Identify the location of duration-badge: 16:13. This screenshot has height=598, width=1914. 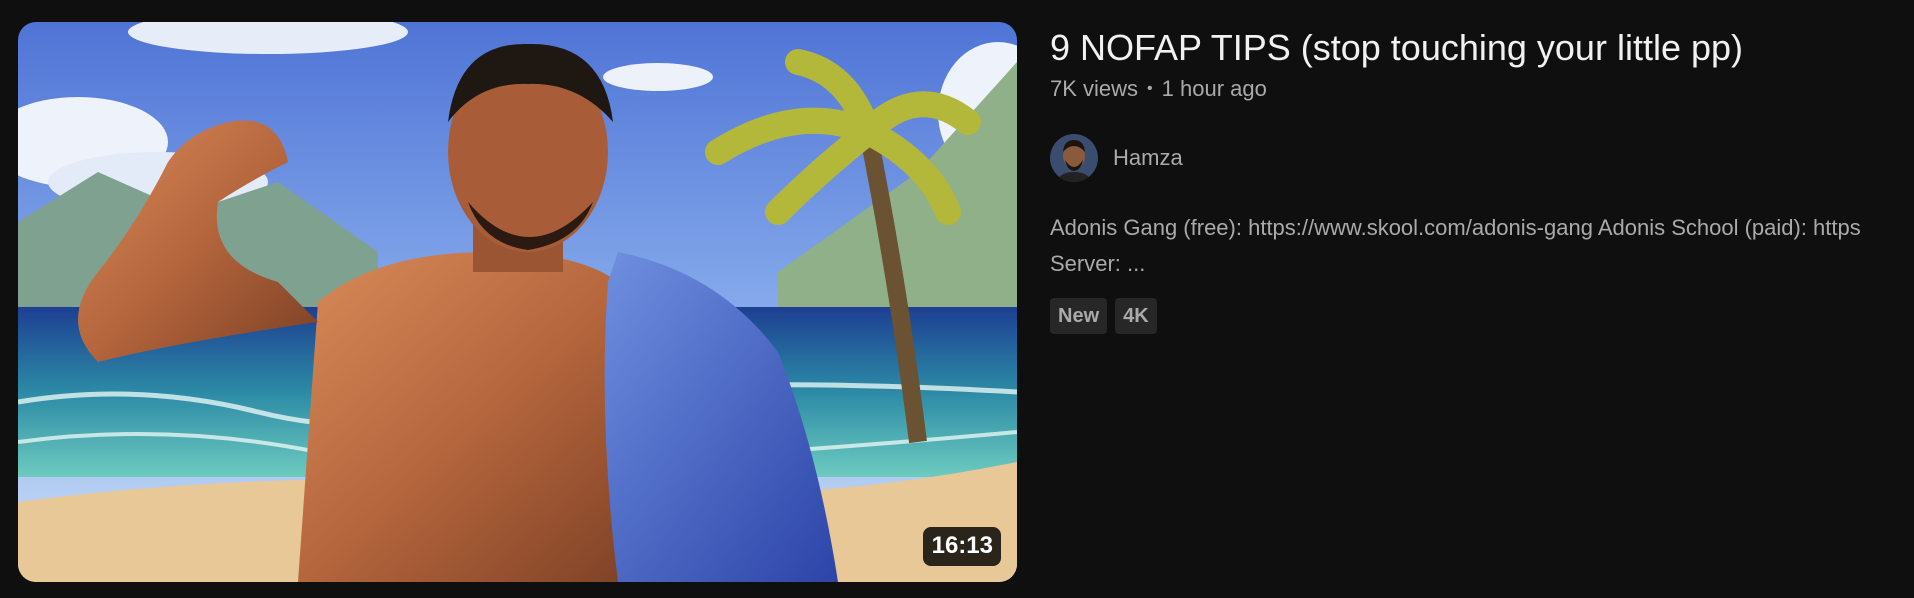
(961, 546).